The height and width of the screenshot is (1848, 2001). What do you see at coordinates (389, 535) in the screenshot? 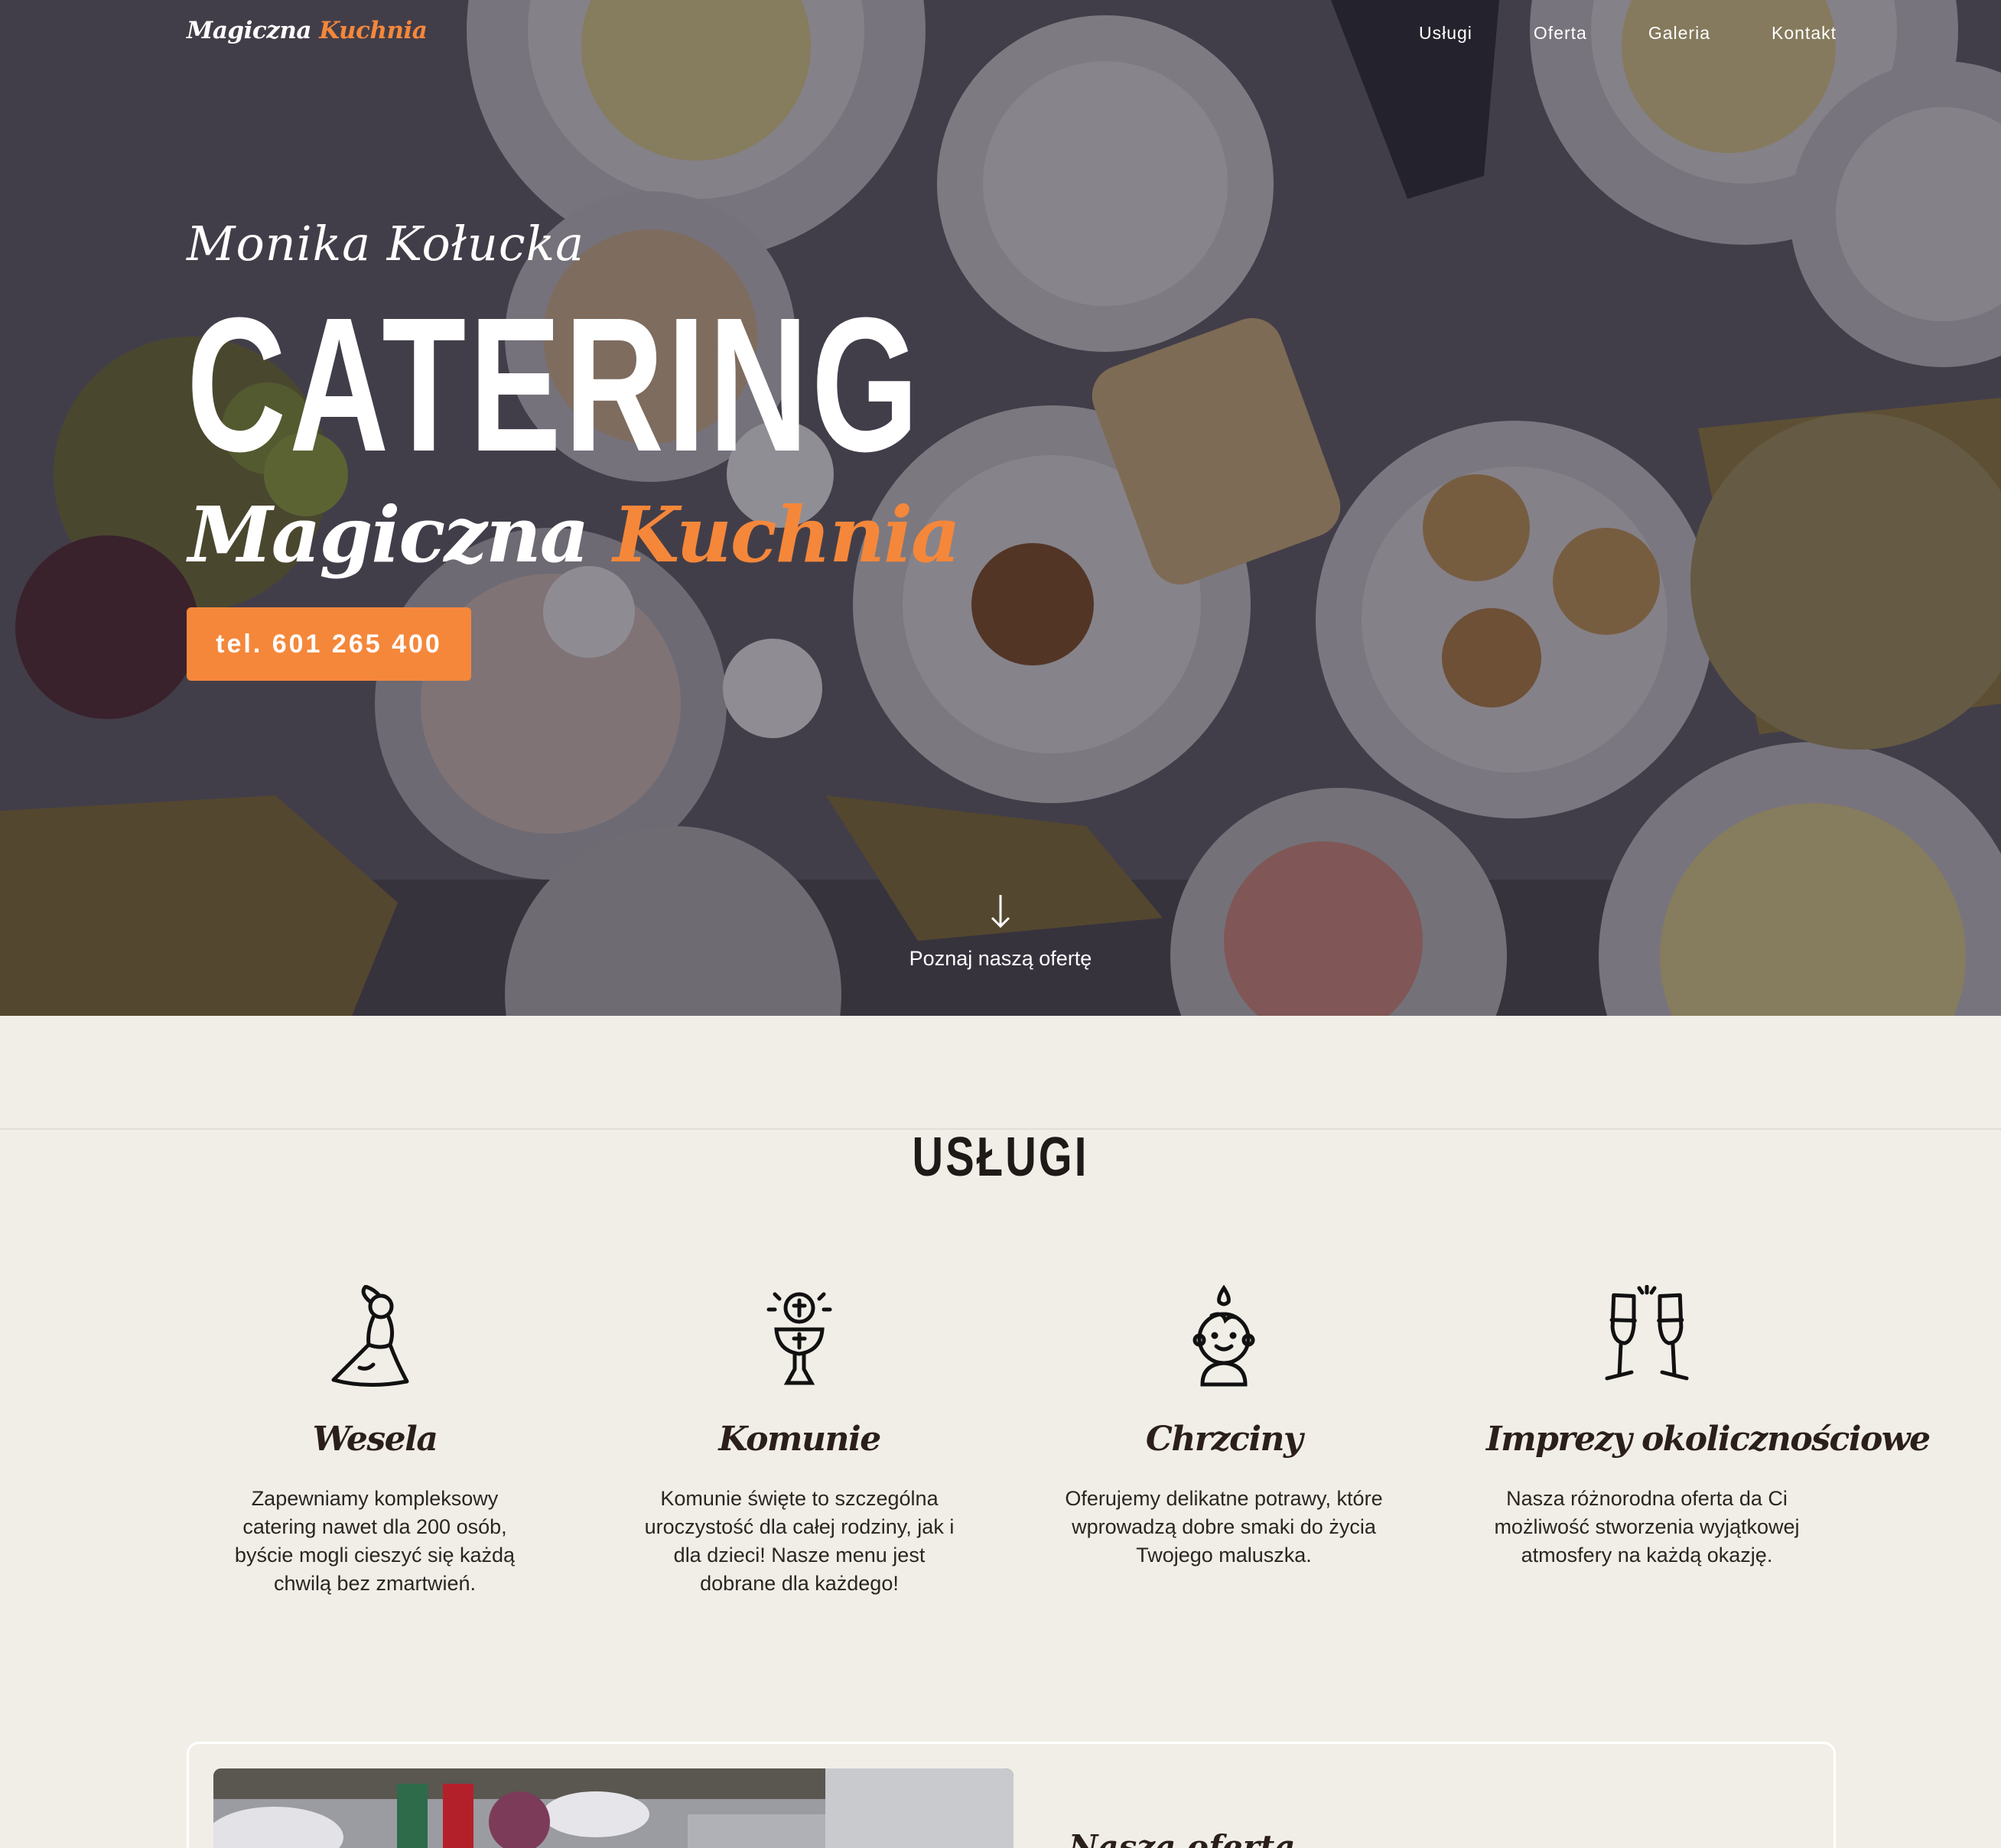
I see `hero-brand-text: Magiczna` at bounding box center [389, 535].